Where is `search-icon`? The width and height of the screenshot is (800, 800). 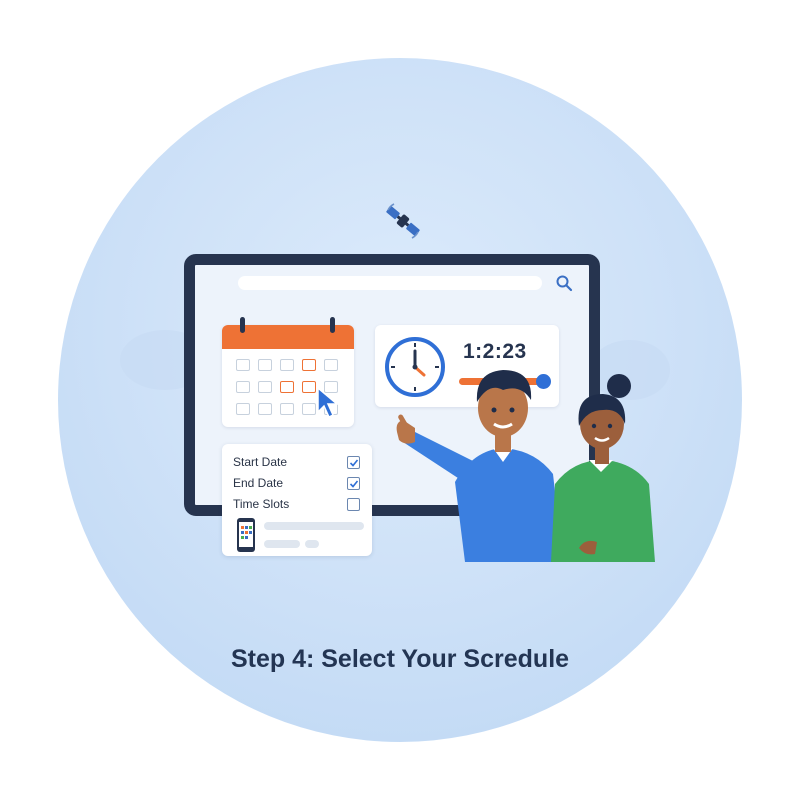
search-icon is located at coordinates (564, 283).